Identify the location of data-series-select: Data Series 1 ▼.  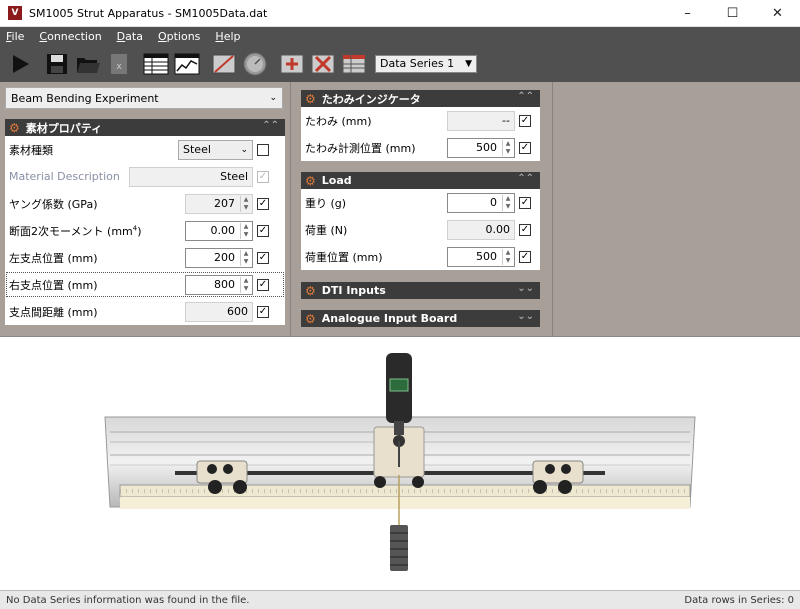
(426, 63).